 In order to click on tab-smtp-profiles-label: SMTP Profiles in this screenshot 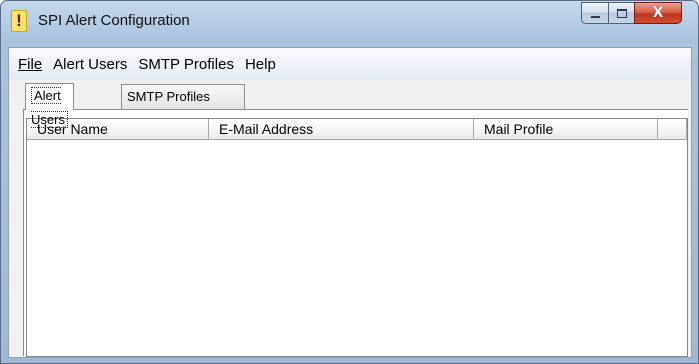, I will do `click(168, 96)`.